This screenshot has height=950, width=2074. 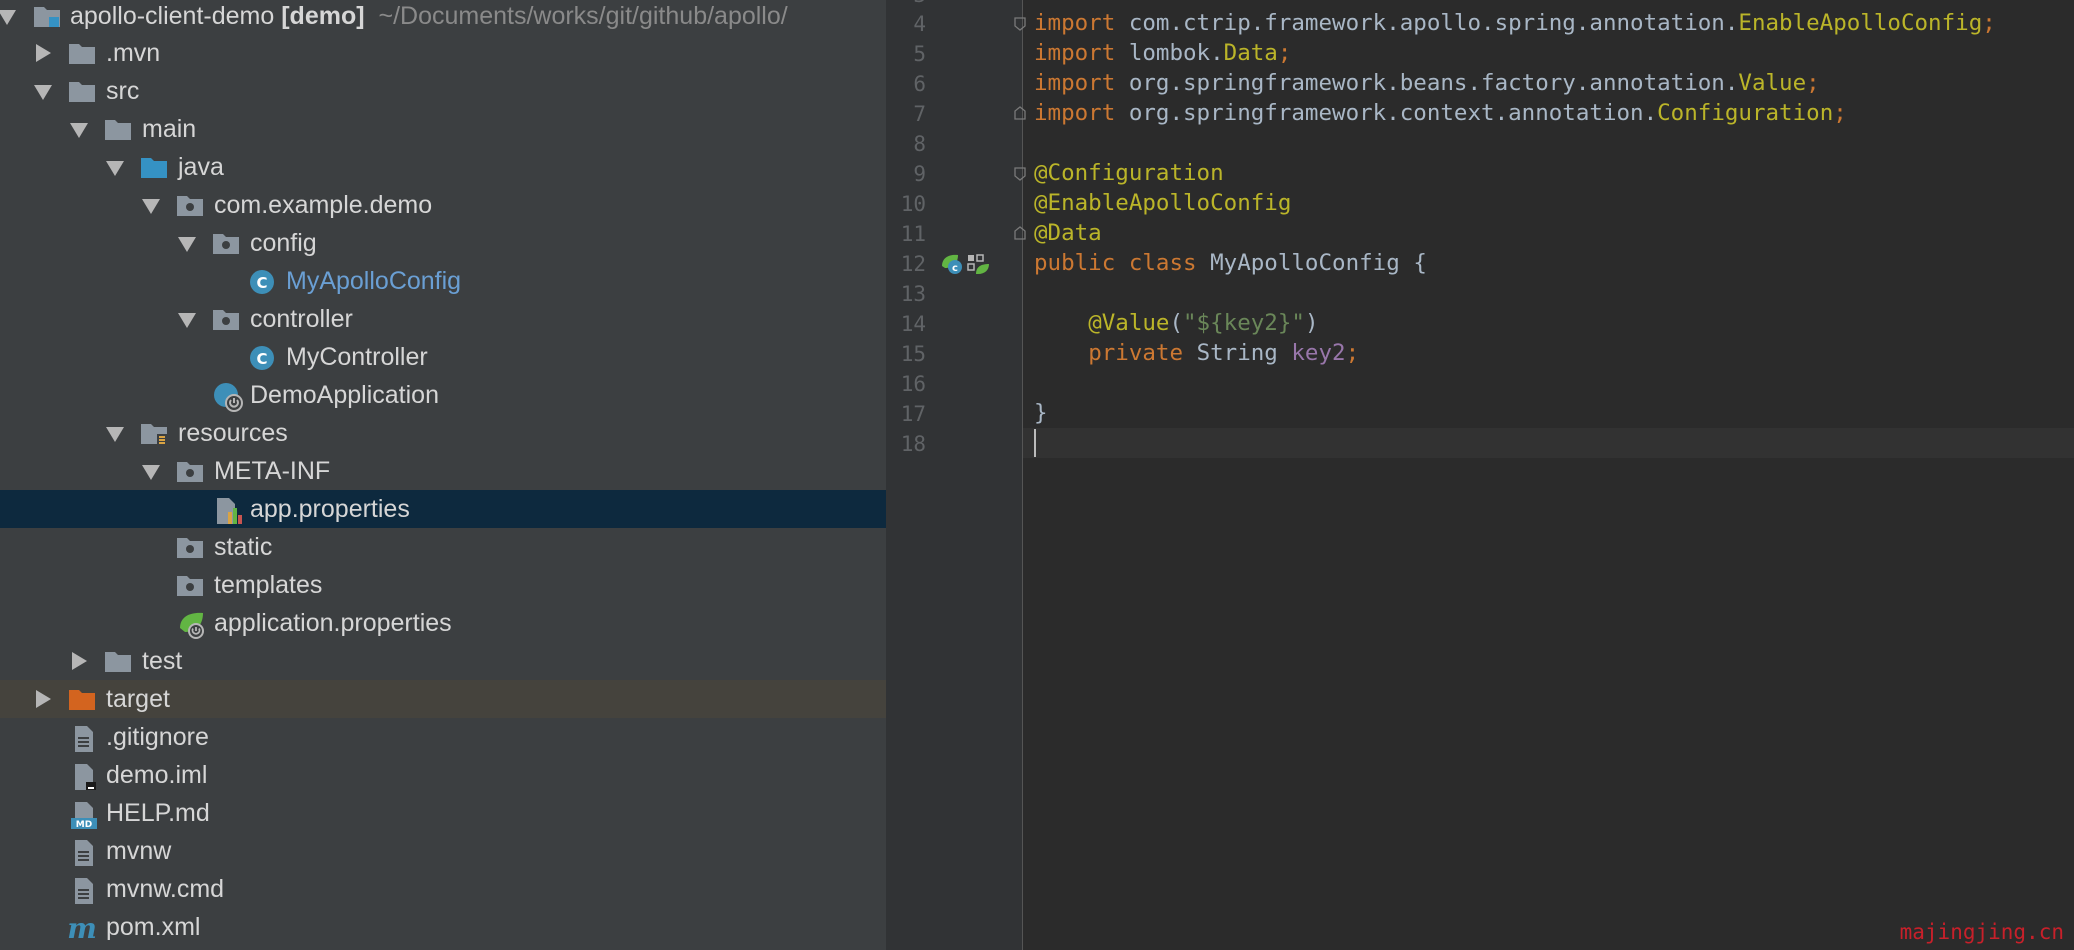 I want to click on tree-item-app-properties: app.properties, so click(x=443, y=509).